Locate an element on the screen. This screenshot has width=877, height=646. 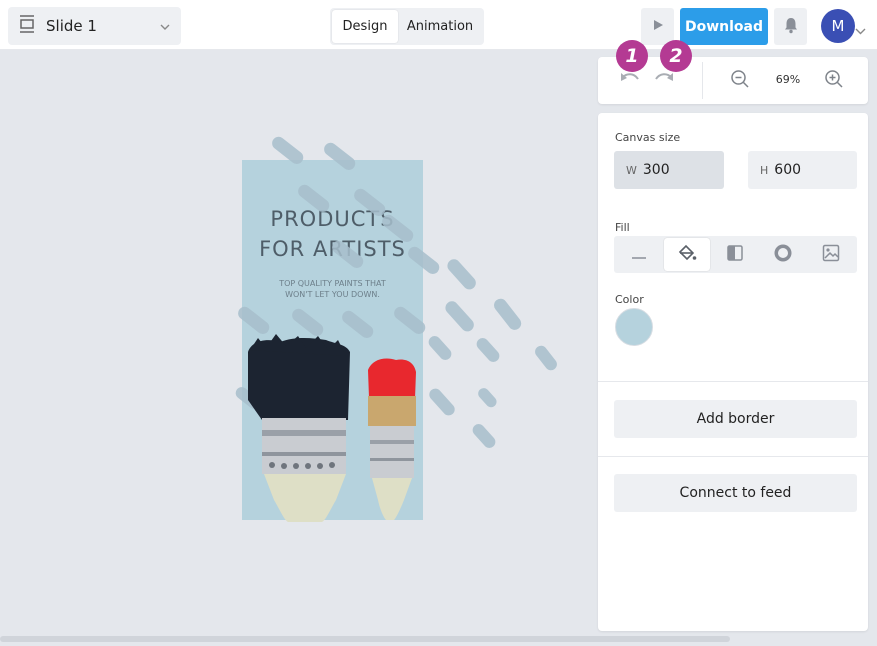
height-value: 600 is located at coordinates (788, 170).